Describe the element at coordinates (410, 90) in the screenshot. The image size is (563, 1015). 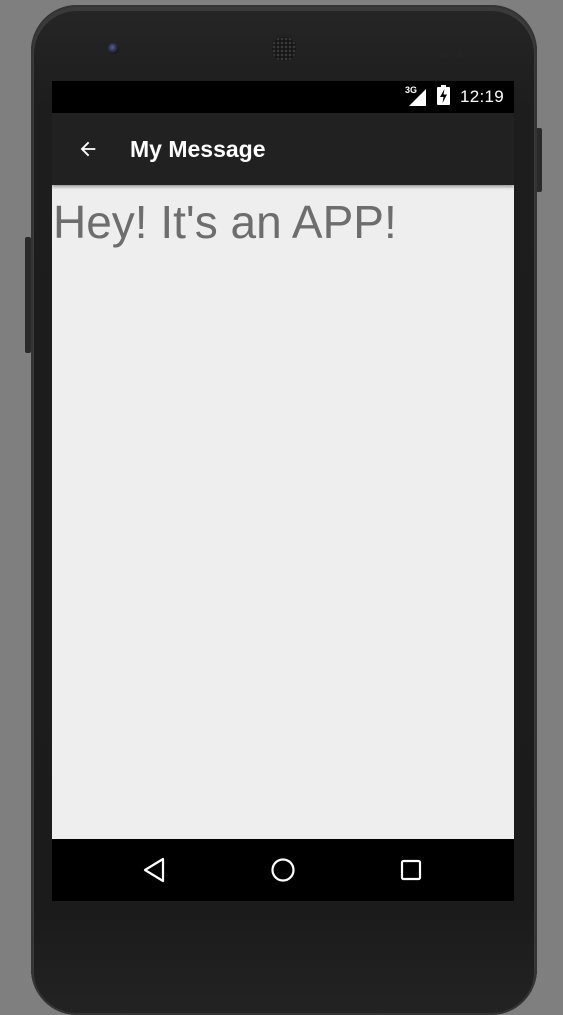
I see `network-type-label: 3G` at that location.